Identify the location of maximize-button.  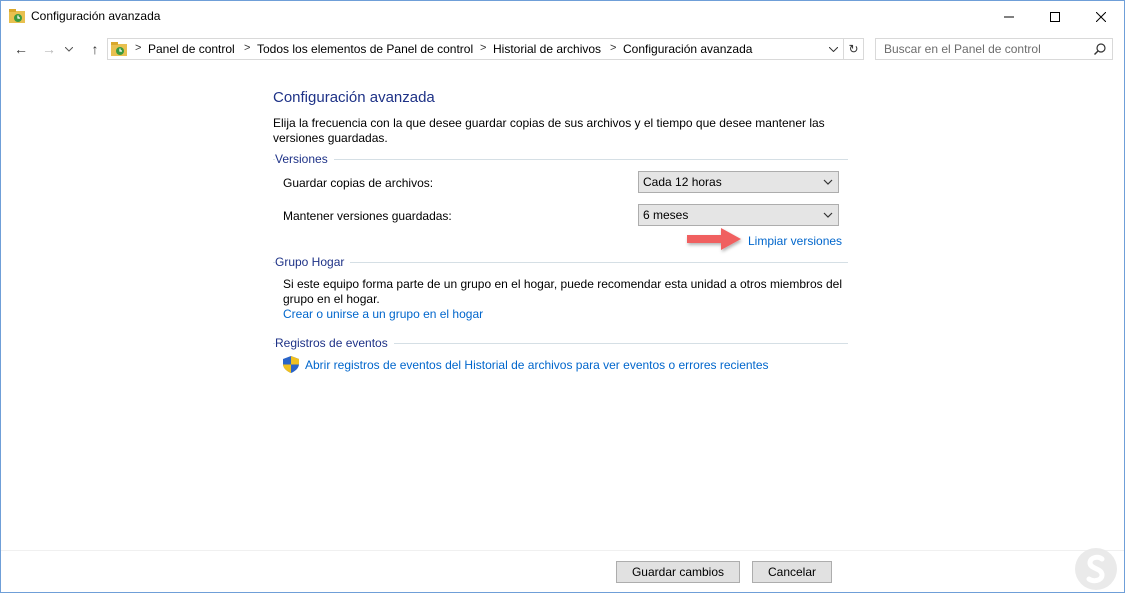
(1055, 16).